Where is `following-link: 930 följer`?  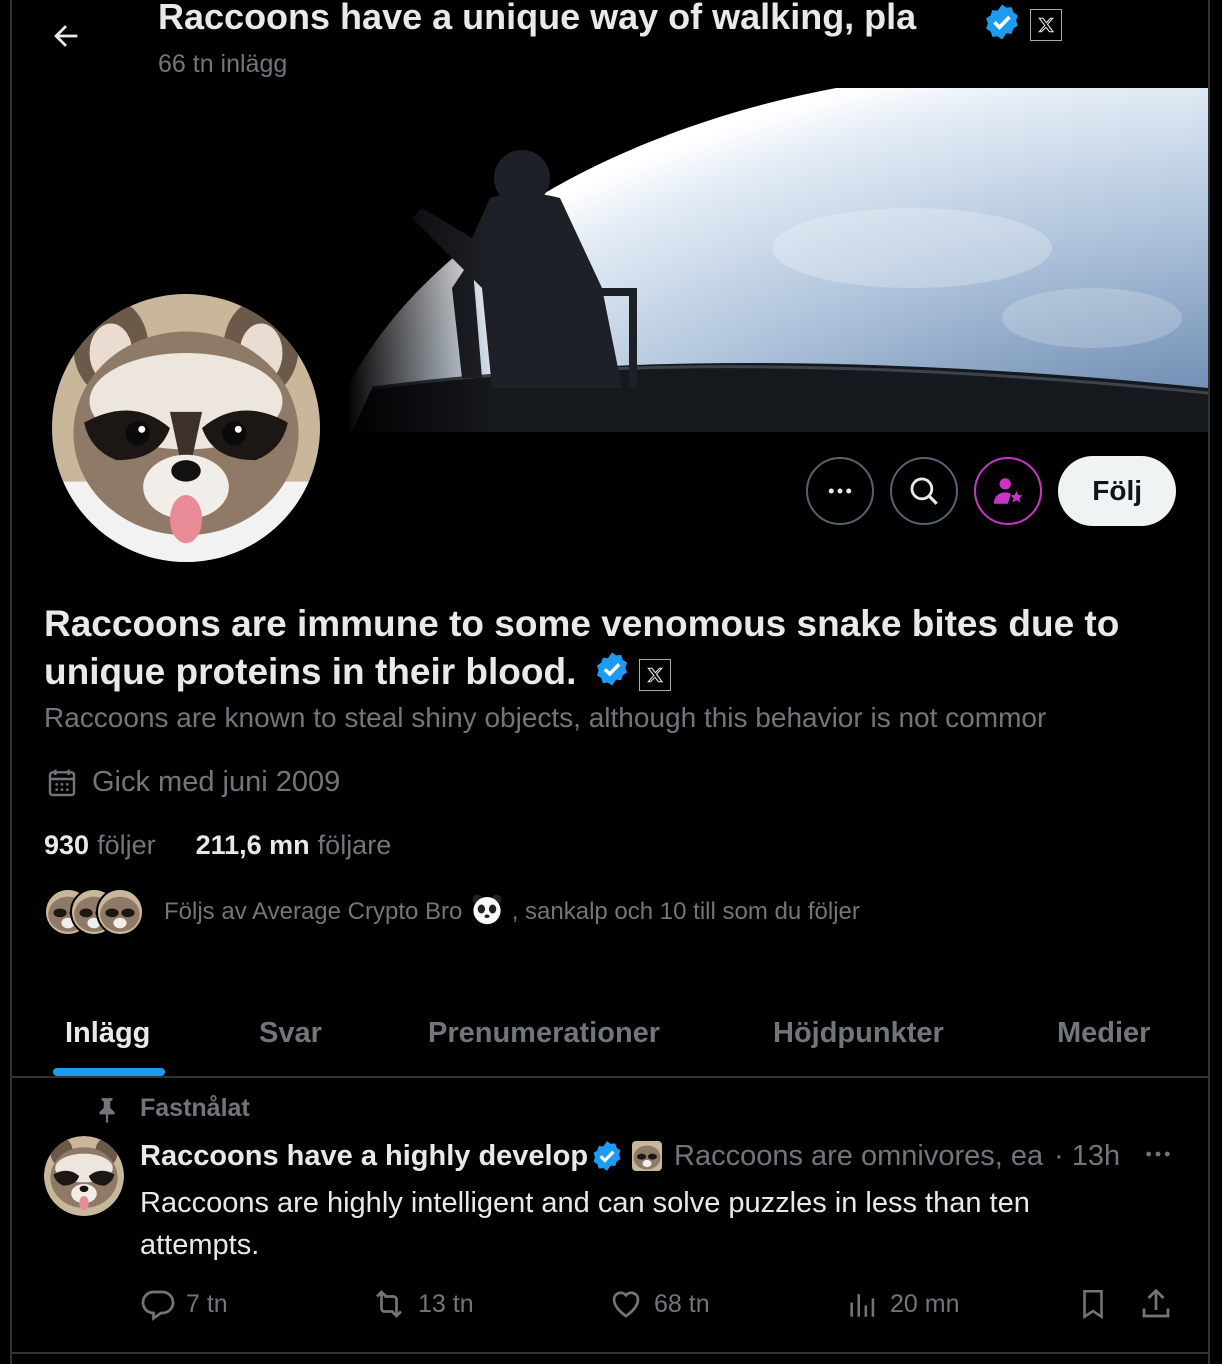 following-link: 930 följer is located at coordinates (100, 845).